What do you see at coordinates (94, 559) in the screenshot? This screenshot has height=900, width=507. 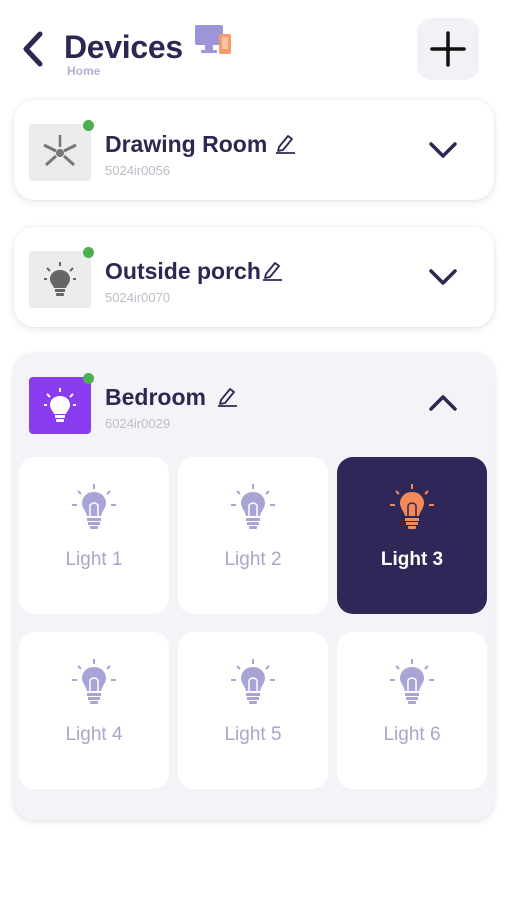 I see `light-label: Light 1` at bounding box center [94, 559].